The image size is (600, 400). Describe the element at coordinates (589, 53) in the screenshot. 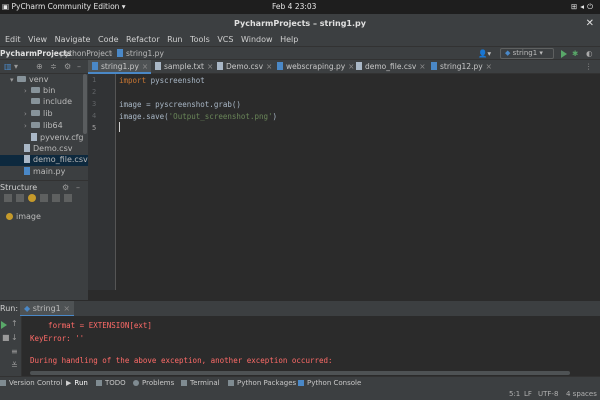

I see `coverage-icon: ◐` at that location.